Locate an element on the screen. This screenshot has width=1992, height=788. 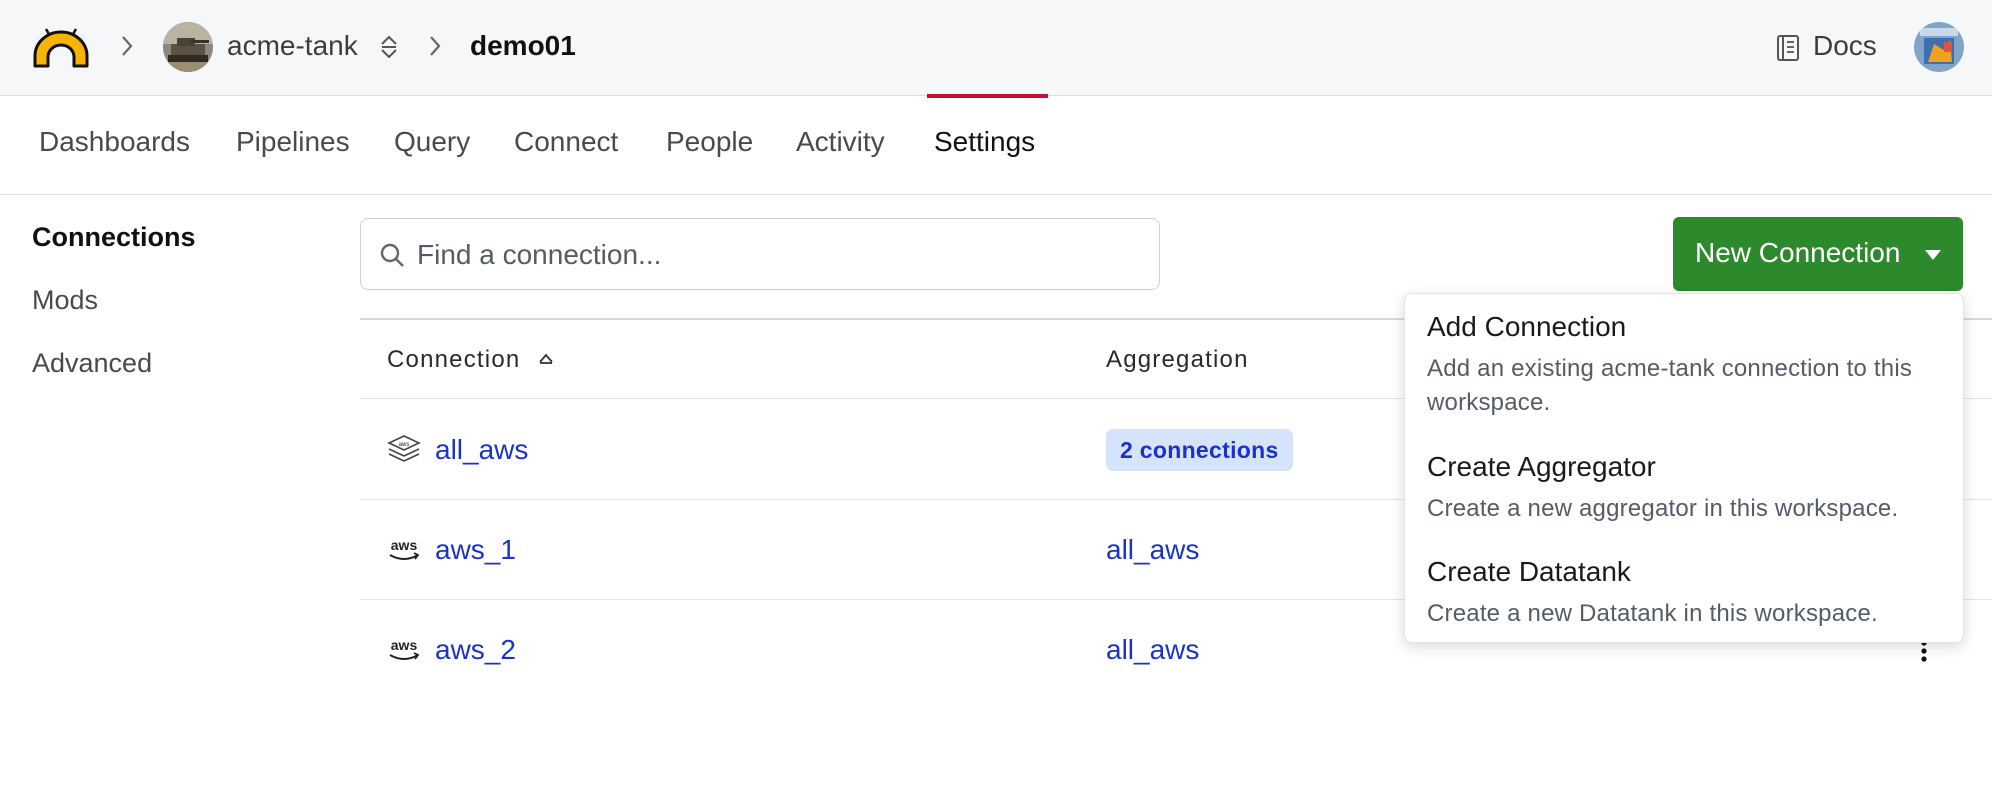
active-tab-indicator is located at coordinates (987, 96).